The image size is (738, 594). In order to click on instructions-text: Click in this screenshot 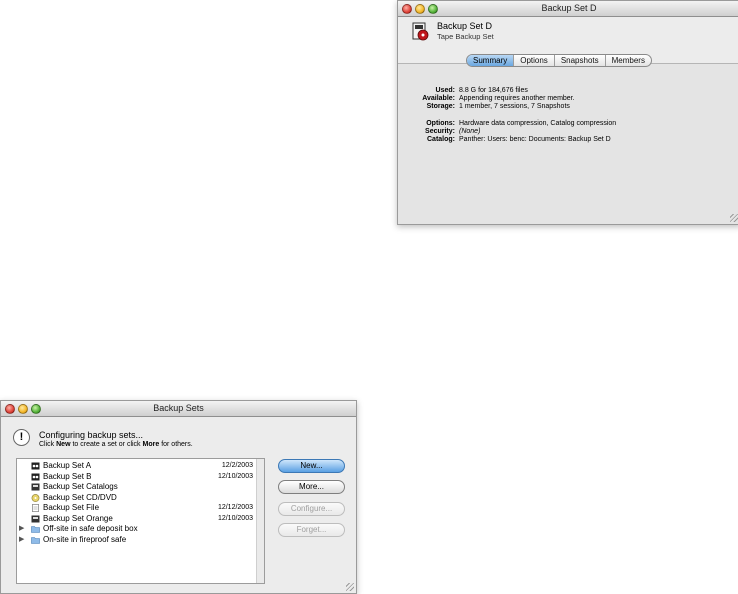, I will do `click(48, 444)`.